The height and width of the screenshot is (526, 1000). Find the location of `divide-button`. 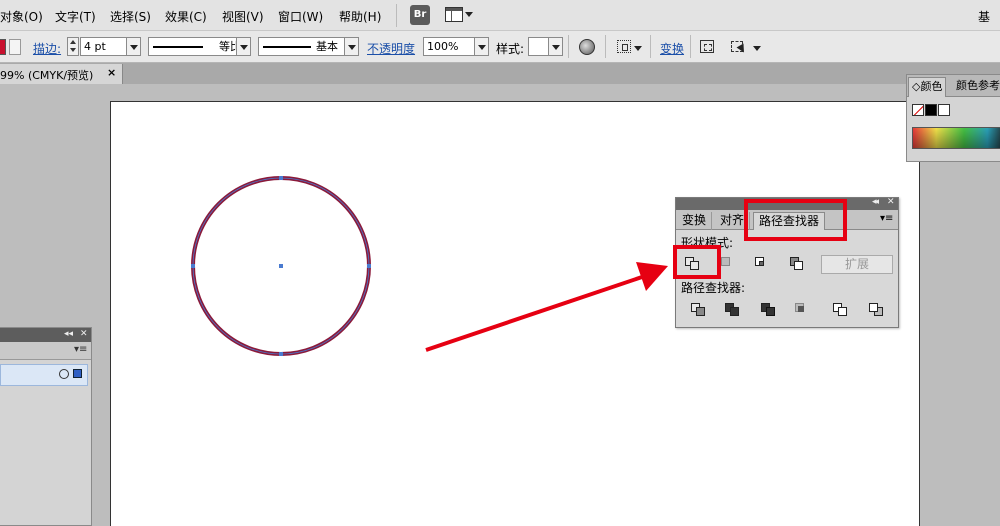

divide-button is located at coordinates (699, 310).